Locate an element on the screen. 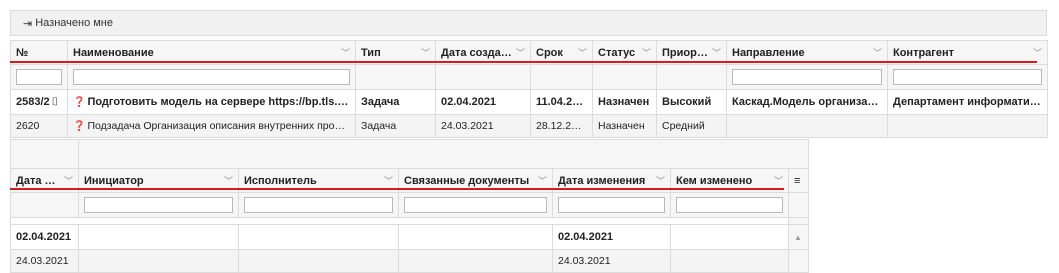 This screenshot has height=273, width=1059. scrollbar-track: ▲ is located at coordinates (798, 237).